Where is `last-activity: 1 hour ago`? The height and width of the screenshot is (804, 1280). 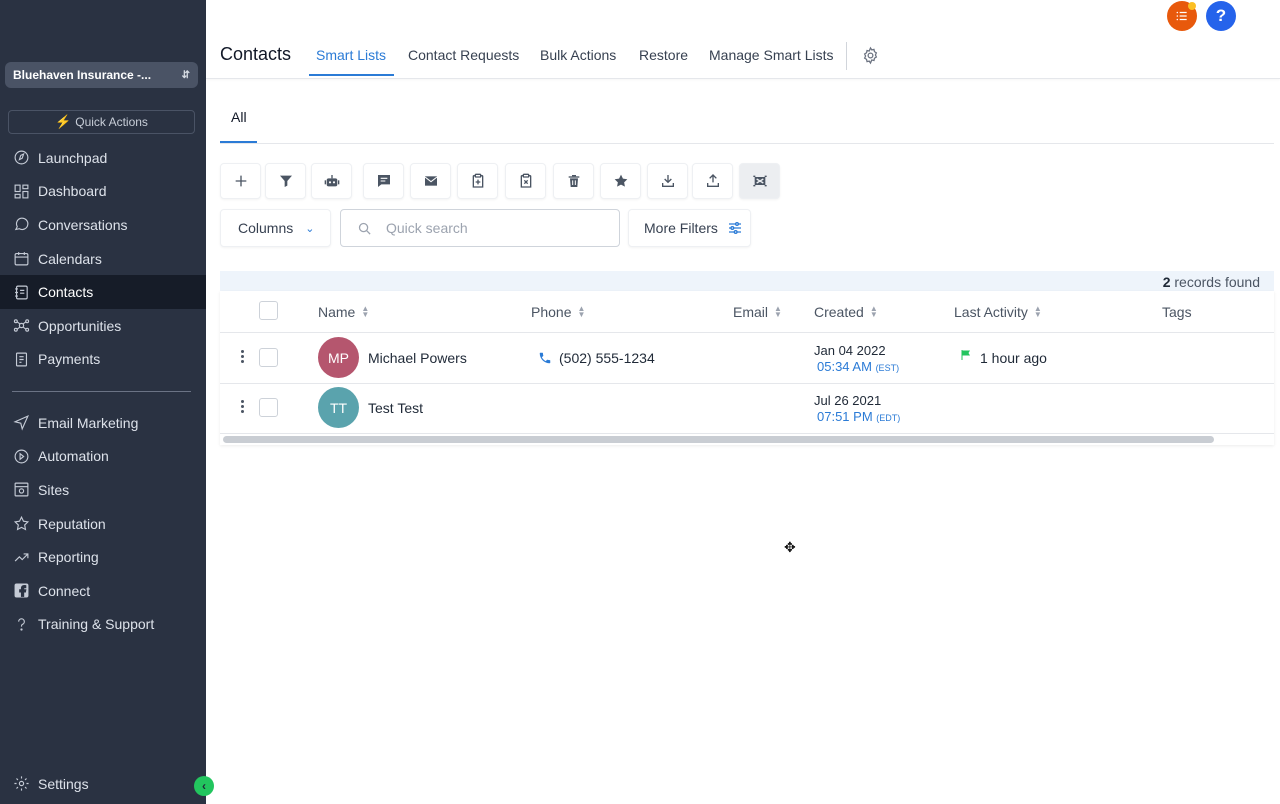 last-activity: 1 hour ago is located at coordinates (1003, 358).